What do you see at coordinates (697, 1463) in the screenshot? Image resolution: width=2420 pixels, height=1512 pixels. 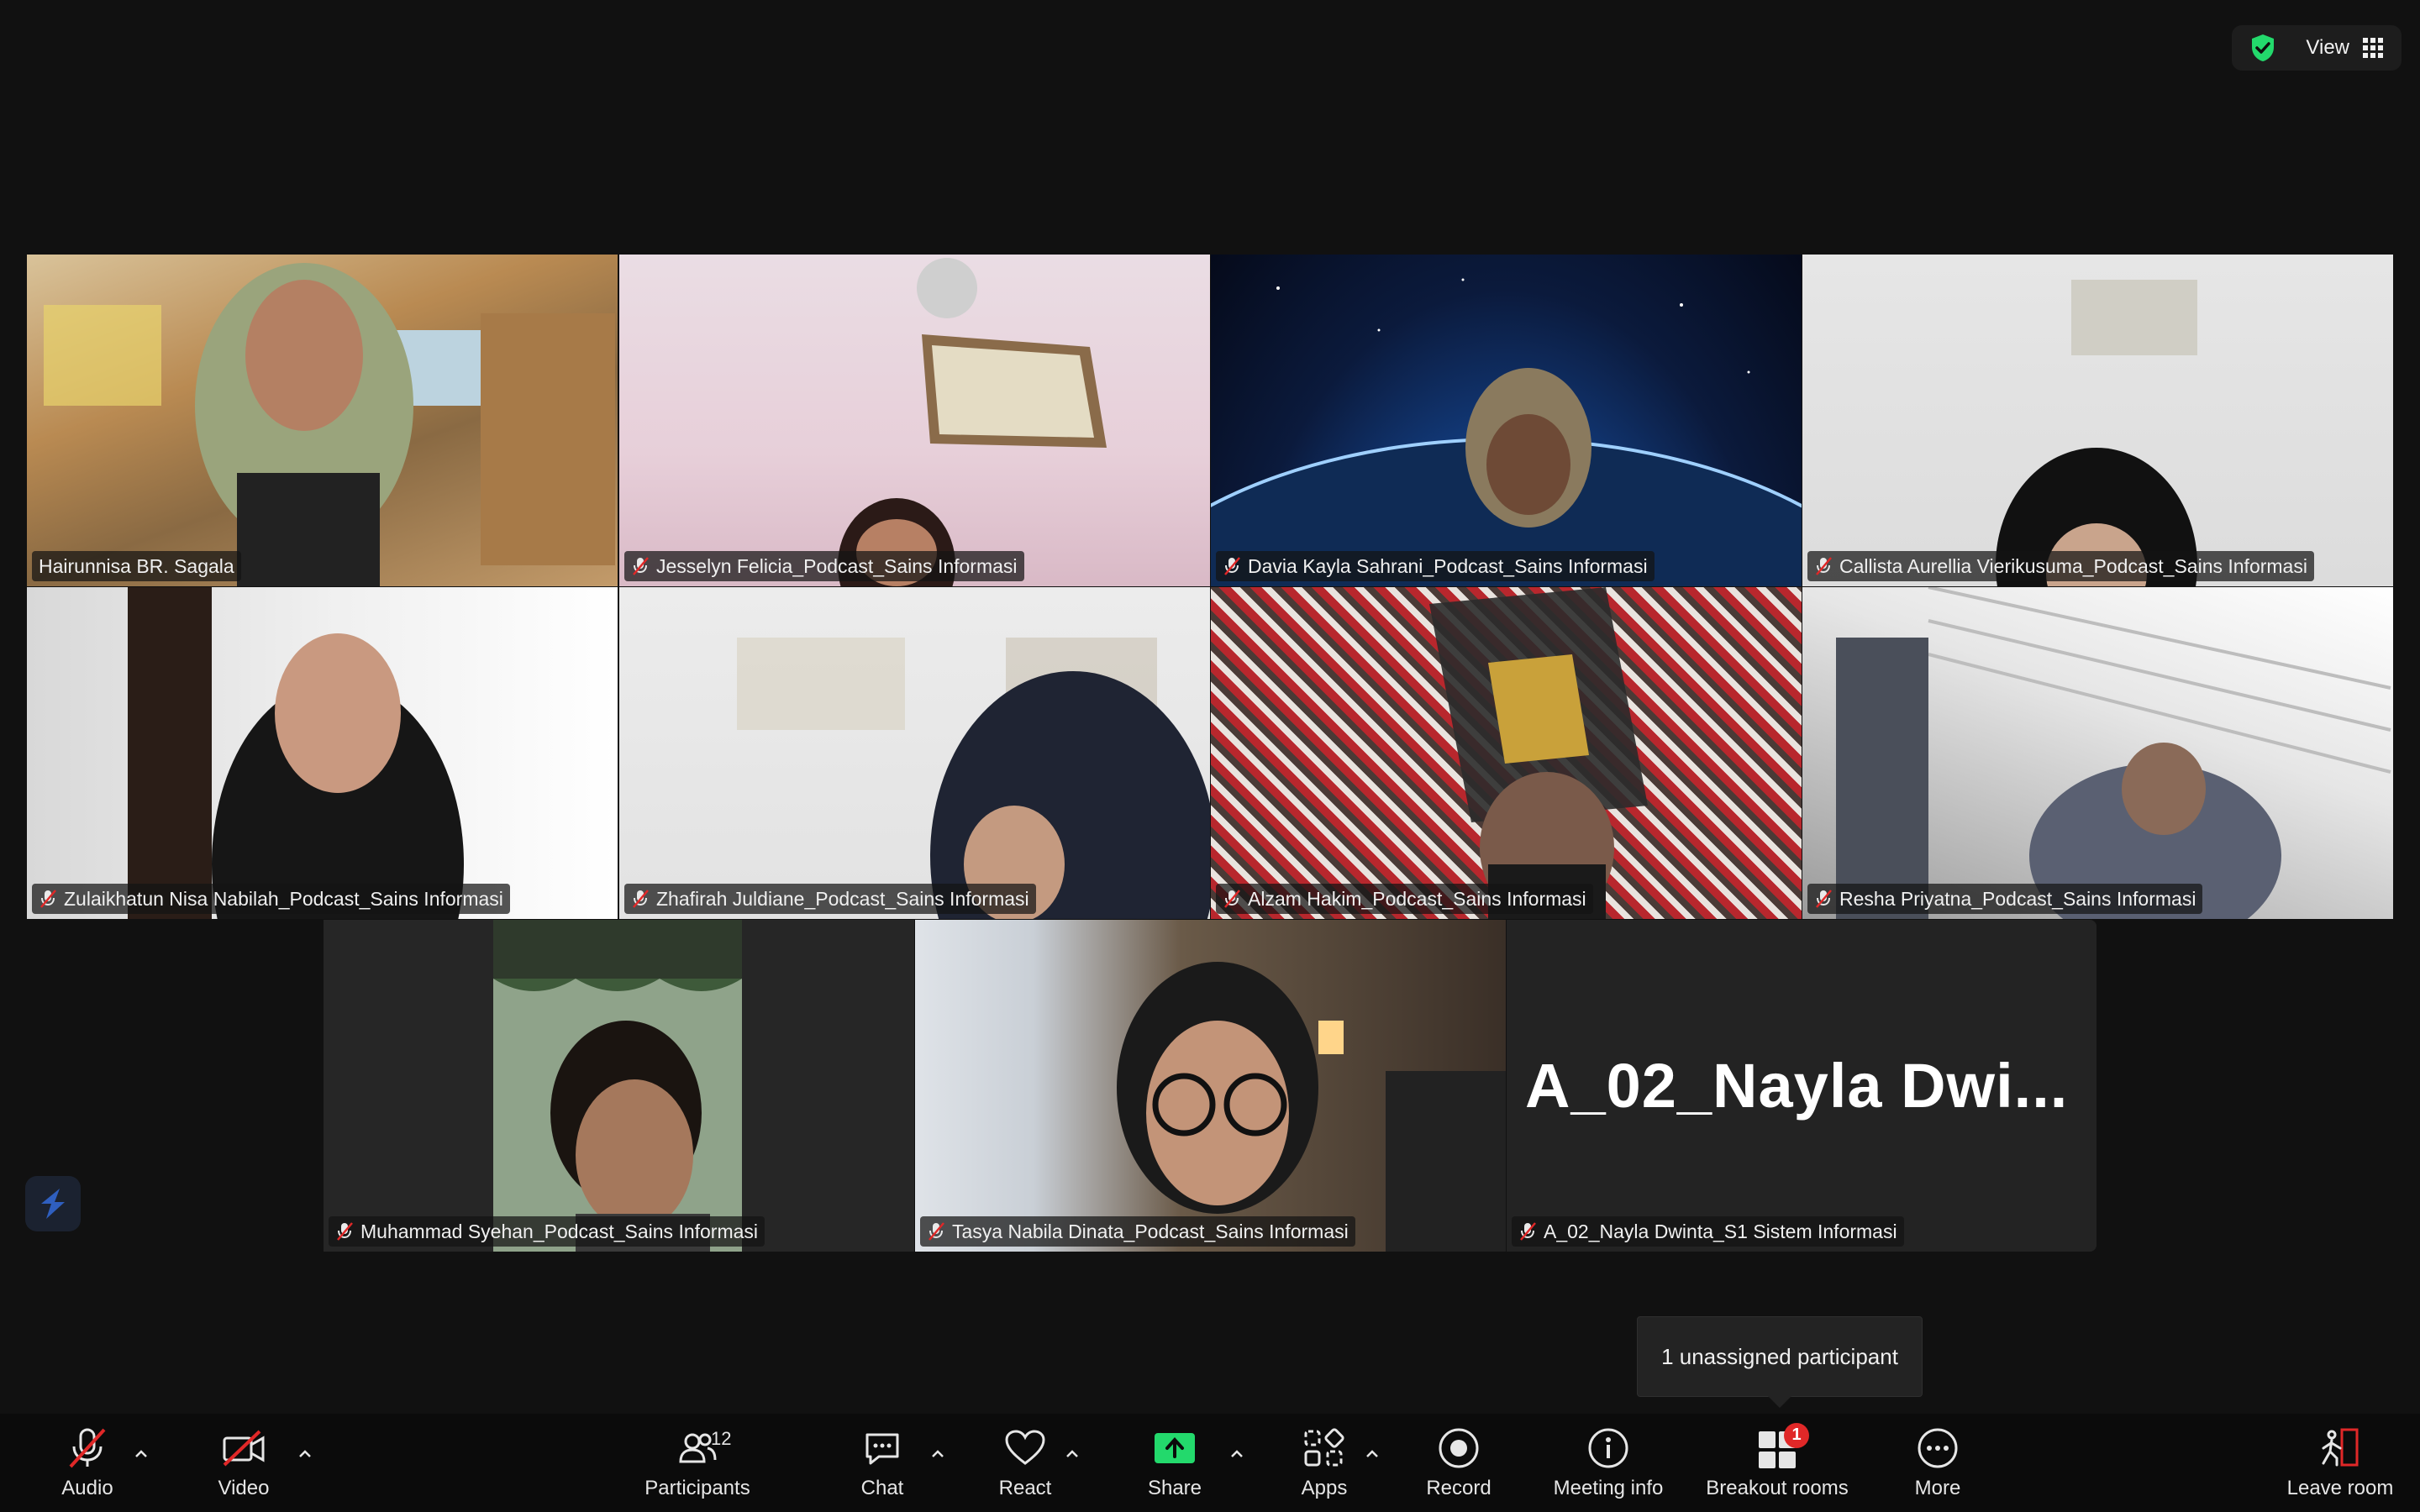 I see `participants-button: 12 Participants` at bounding box center [697, 1463].